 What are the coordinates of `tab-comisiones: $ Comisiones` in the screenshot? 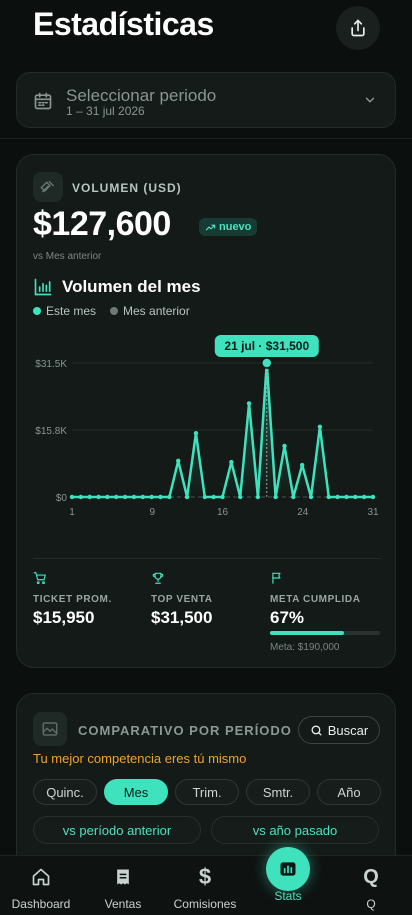 It's located at (205, 885).